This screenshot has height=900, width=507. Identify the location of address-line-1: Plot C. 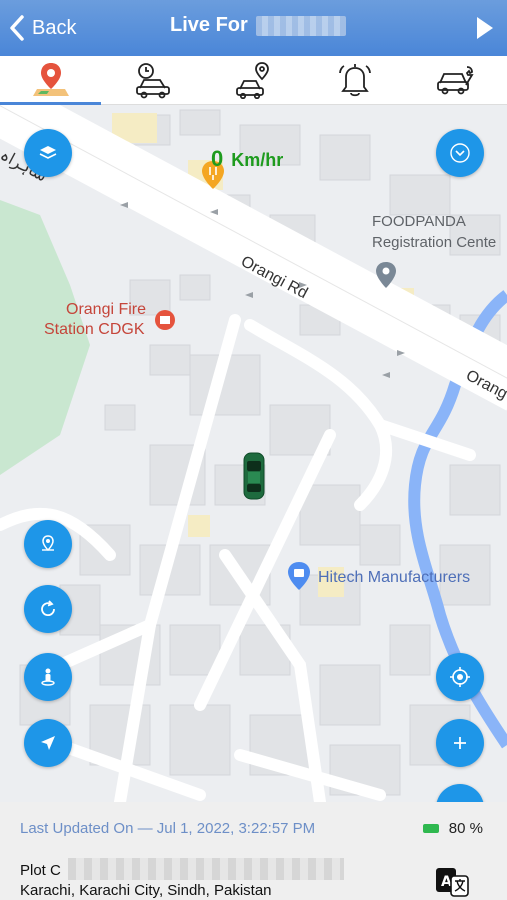
(40, 870).